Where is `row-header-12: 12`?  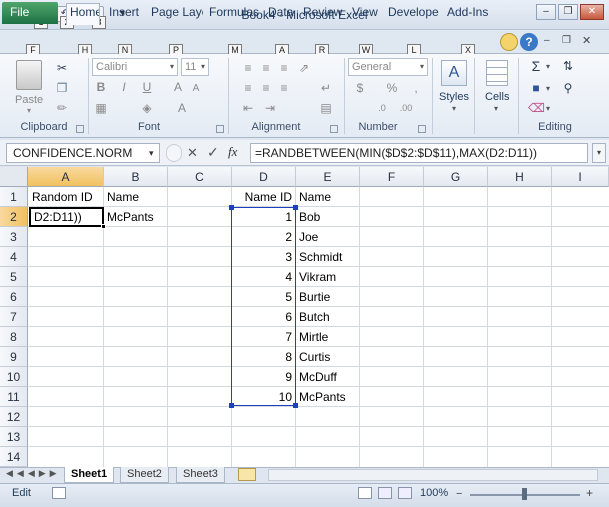
row-header-12: 12 is located at coordinates (14, 417).